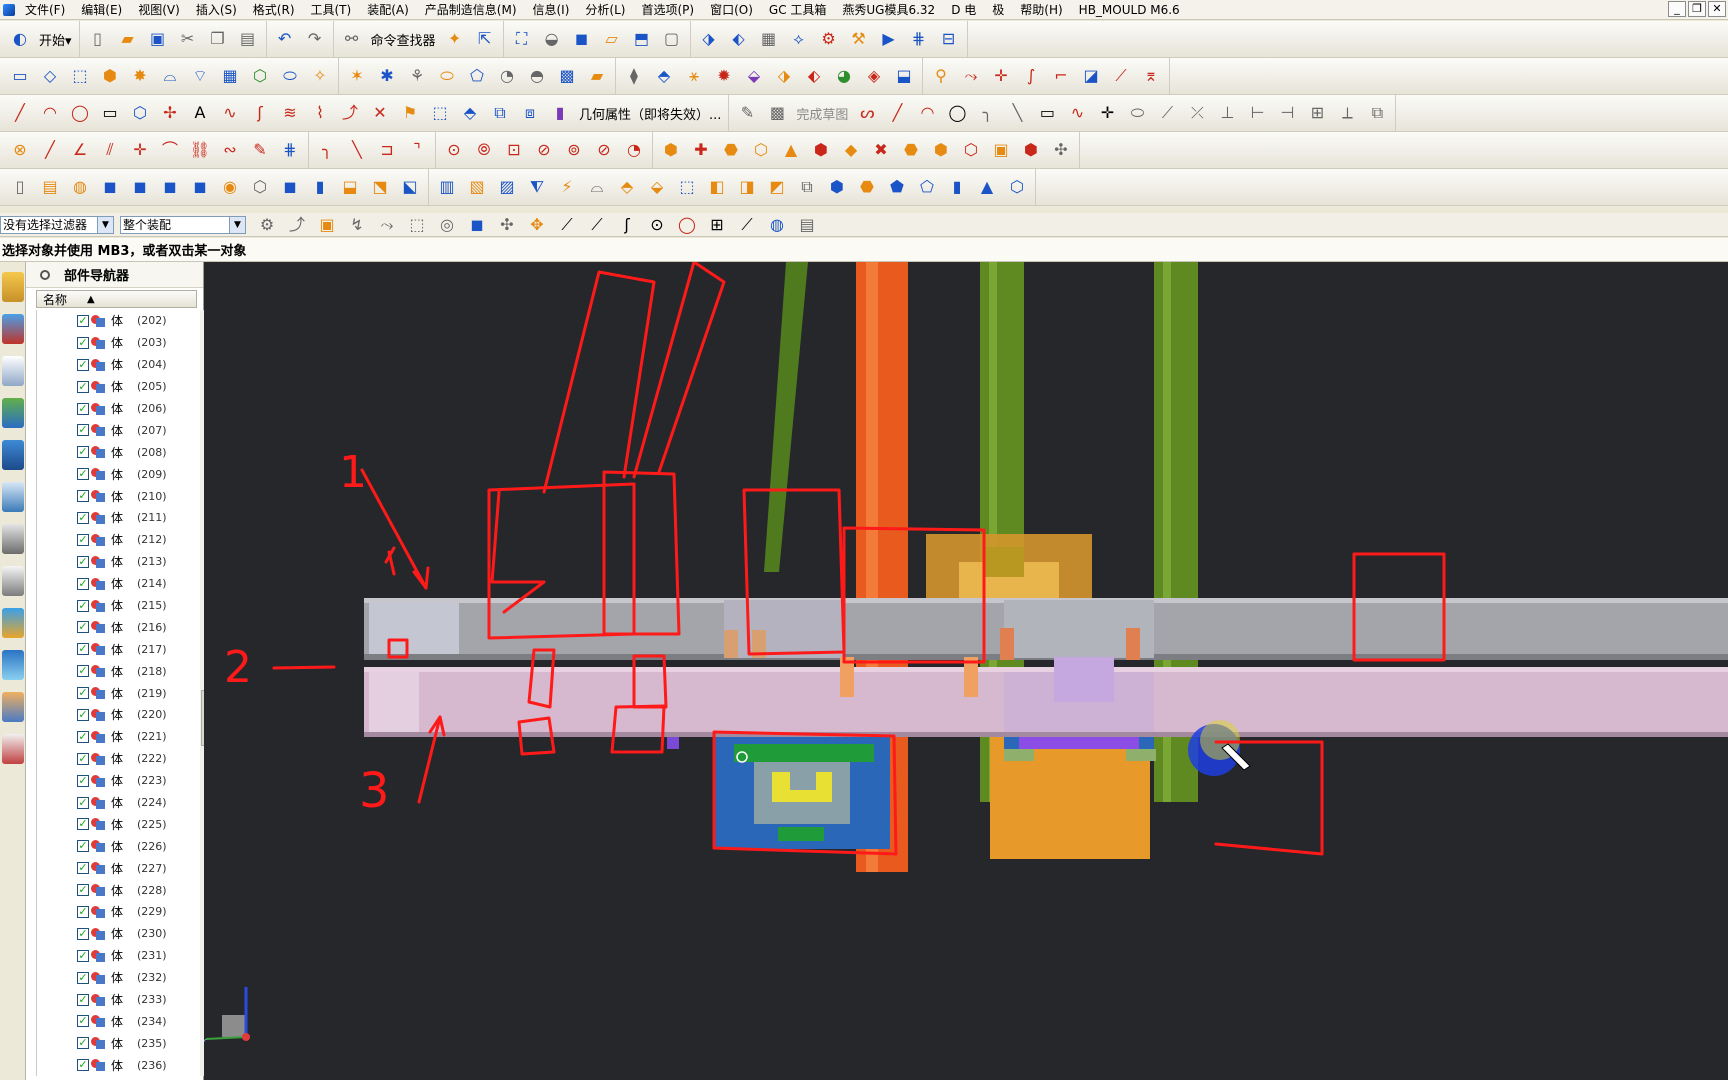  Describe the element at coordinates (904, 76) in the screenshot. I see `edit-surface-10-icon: ⬓` at that location.